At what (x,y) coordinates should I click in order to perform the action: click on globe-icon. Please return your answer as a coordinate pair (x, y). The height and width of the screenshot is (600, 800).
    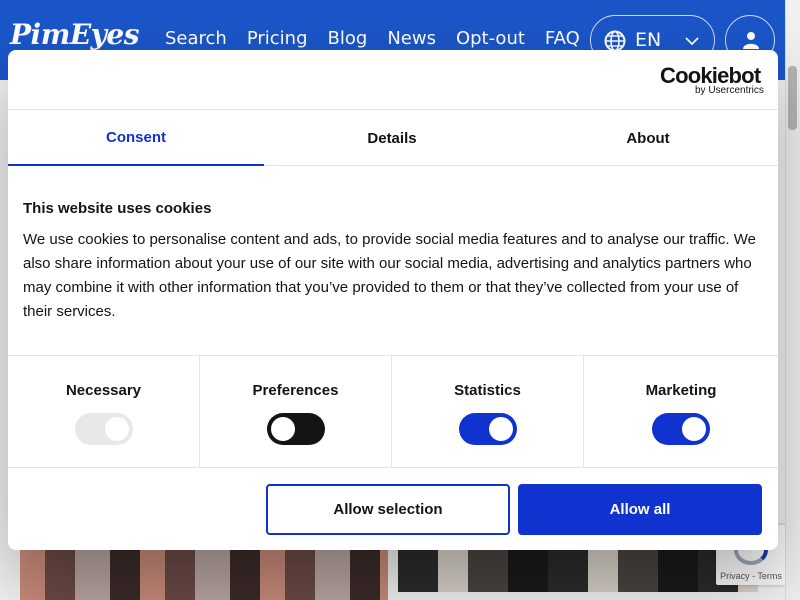
    Looking at the image, I should click on (615, 41).